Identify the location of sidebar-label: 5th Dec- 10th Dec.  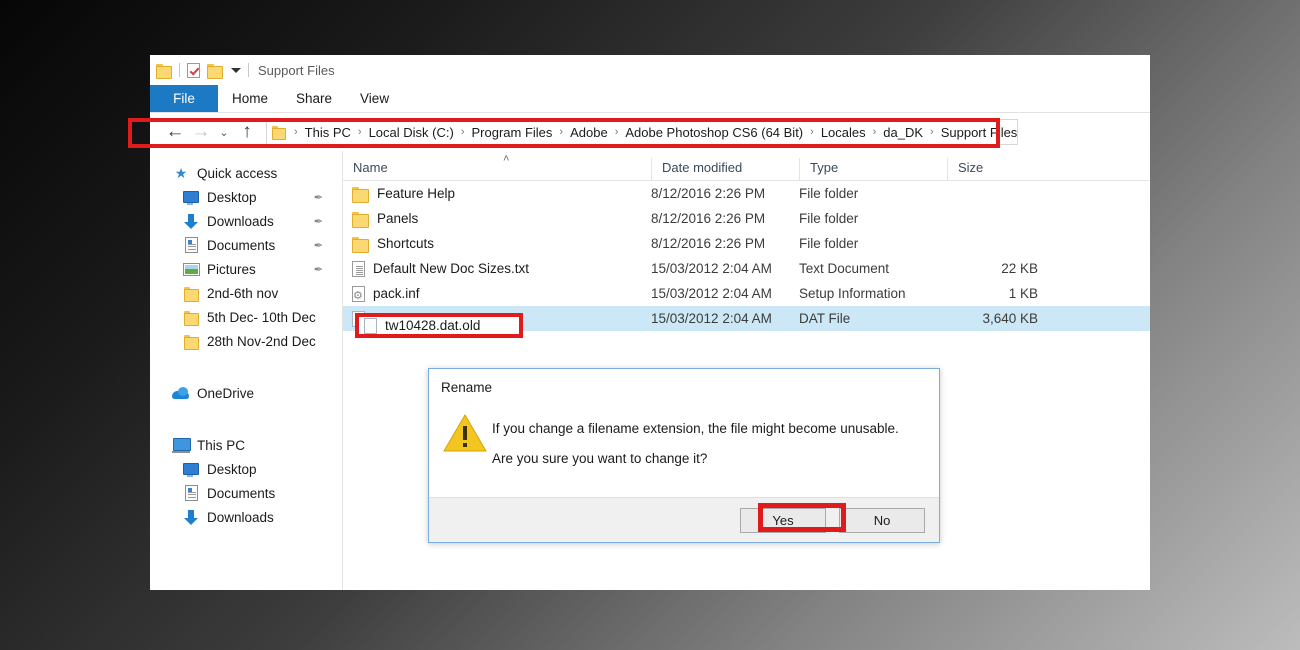
(261, 317).